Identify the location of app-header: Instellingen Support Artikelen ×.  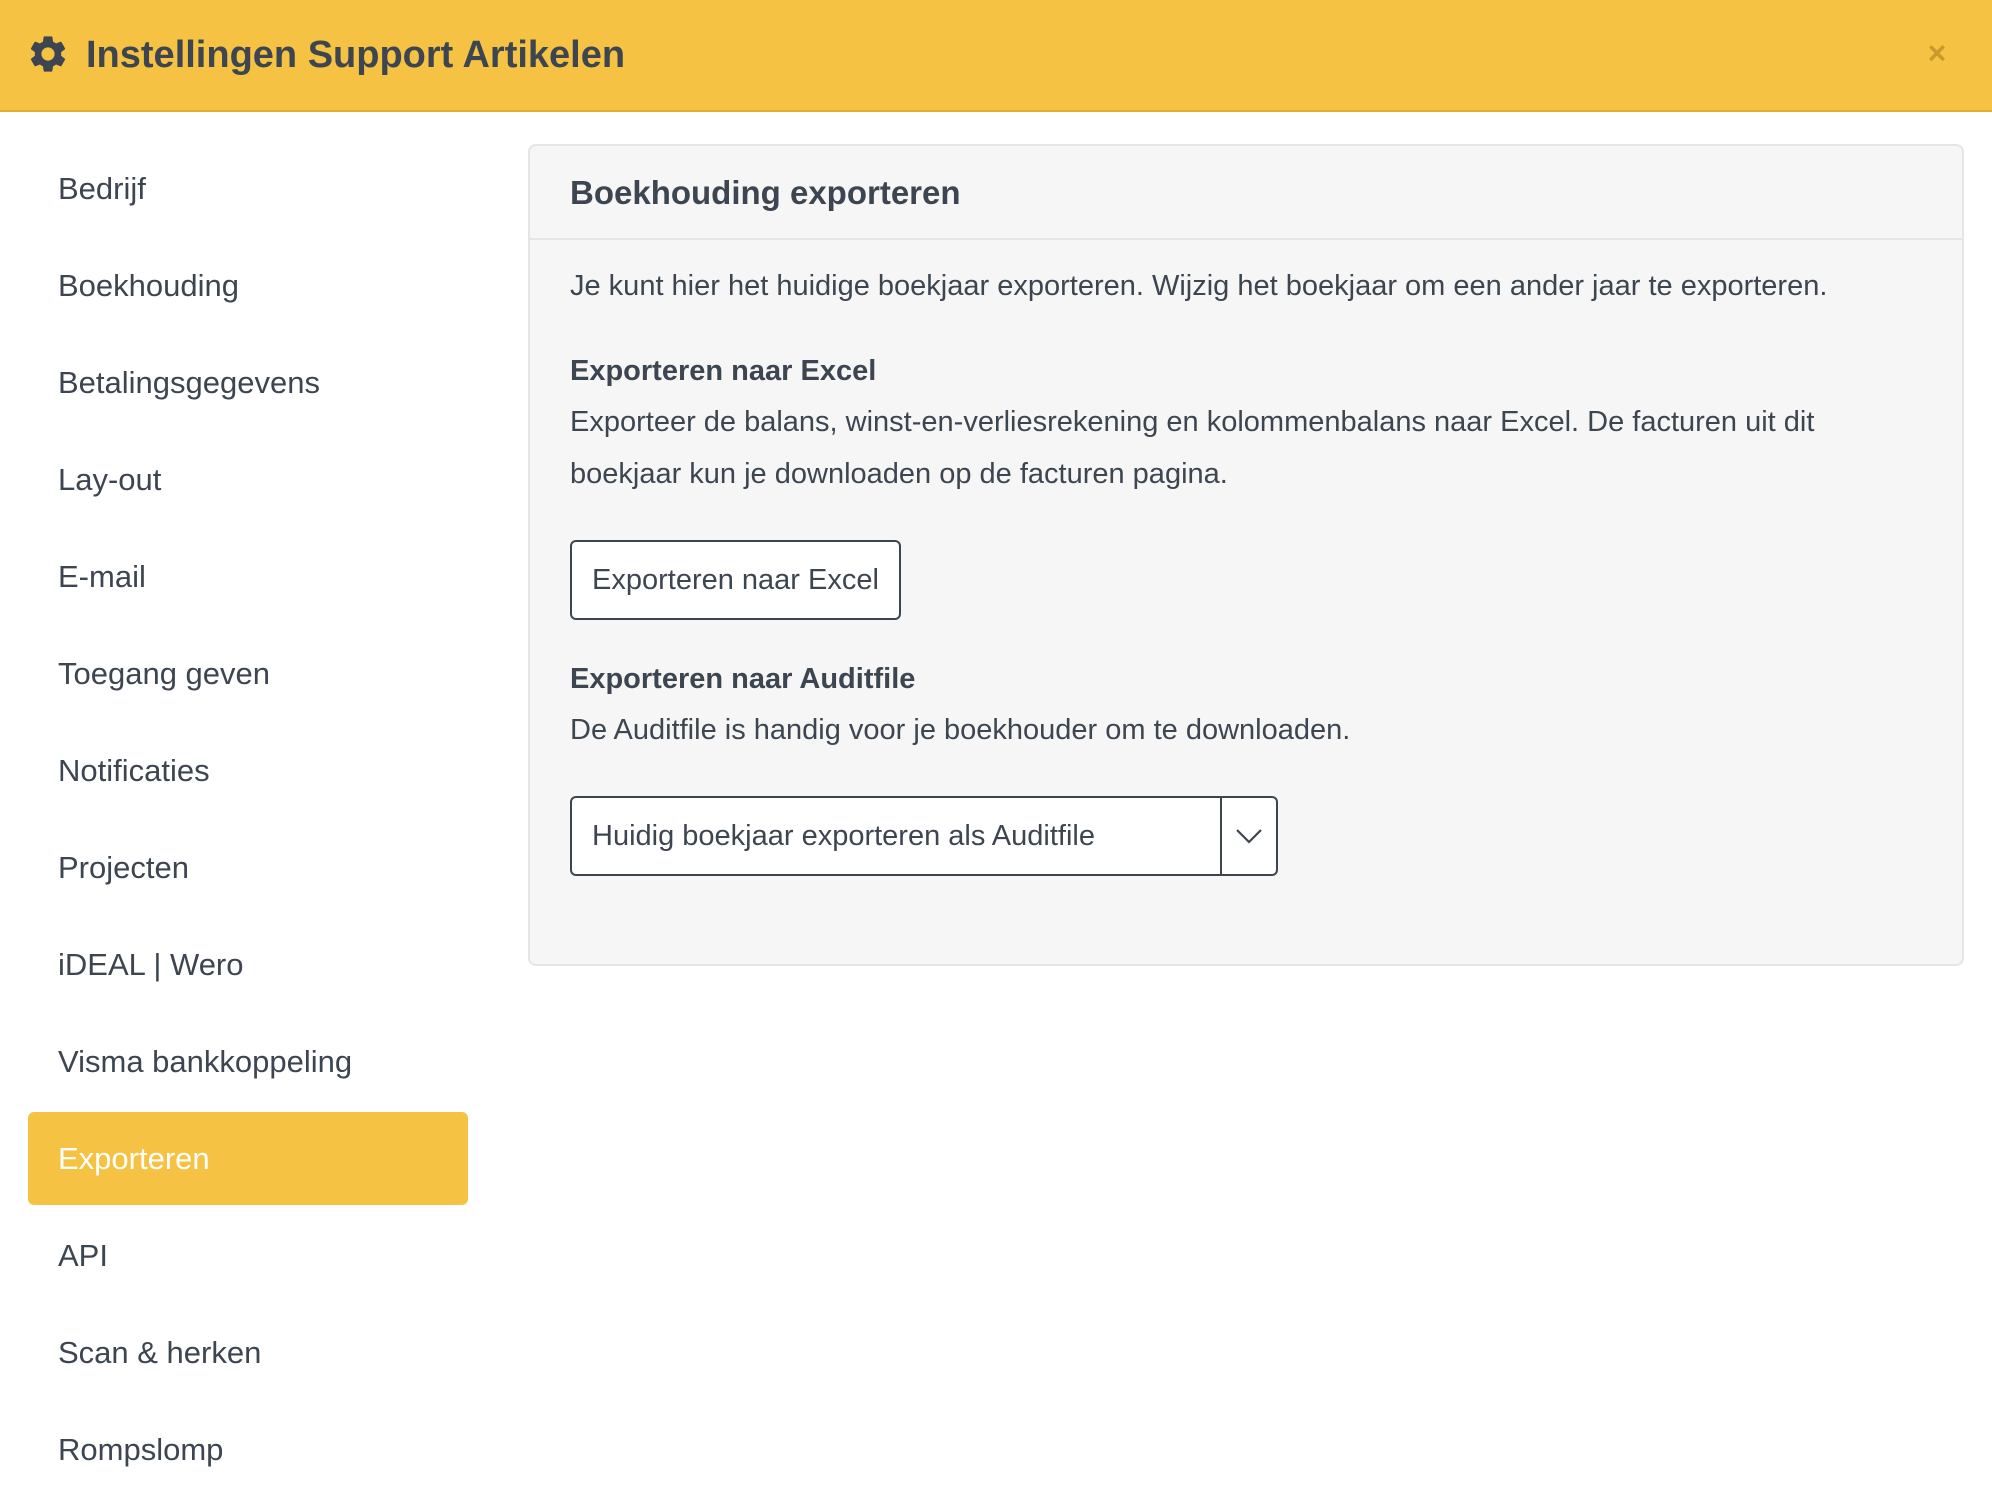
(996, 56).